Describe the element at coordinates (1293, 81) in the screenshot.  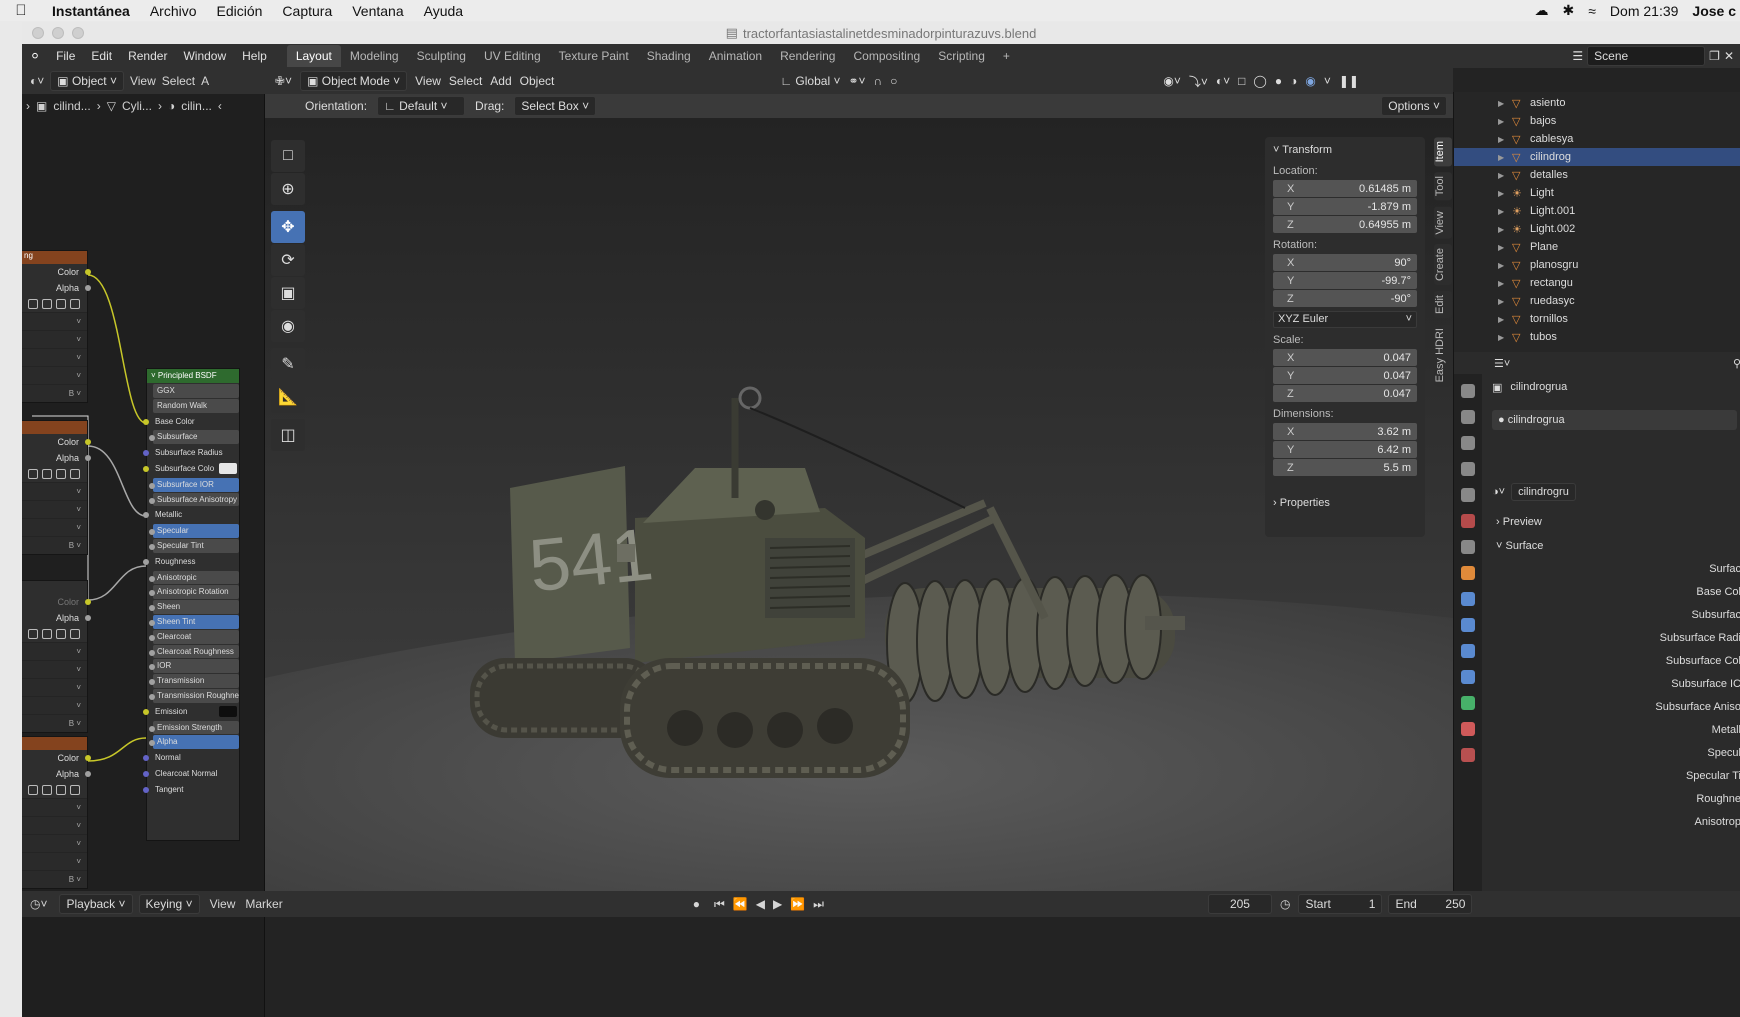
I see `material-shading-icon: ◑` at that location.